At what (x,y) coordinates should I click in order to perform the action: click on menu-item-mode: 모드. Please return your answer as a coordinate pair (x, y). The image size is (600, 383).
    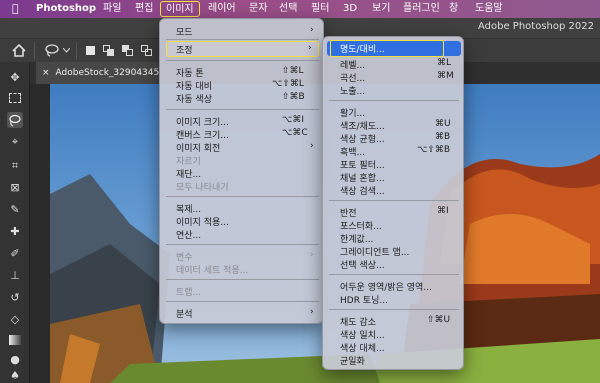
    Looking at the image, I should click on (184, 31).